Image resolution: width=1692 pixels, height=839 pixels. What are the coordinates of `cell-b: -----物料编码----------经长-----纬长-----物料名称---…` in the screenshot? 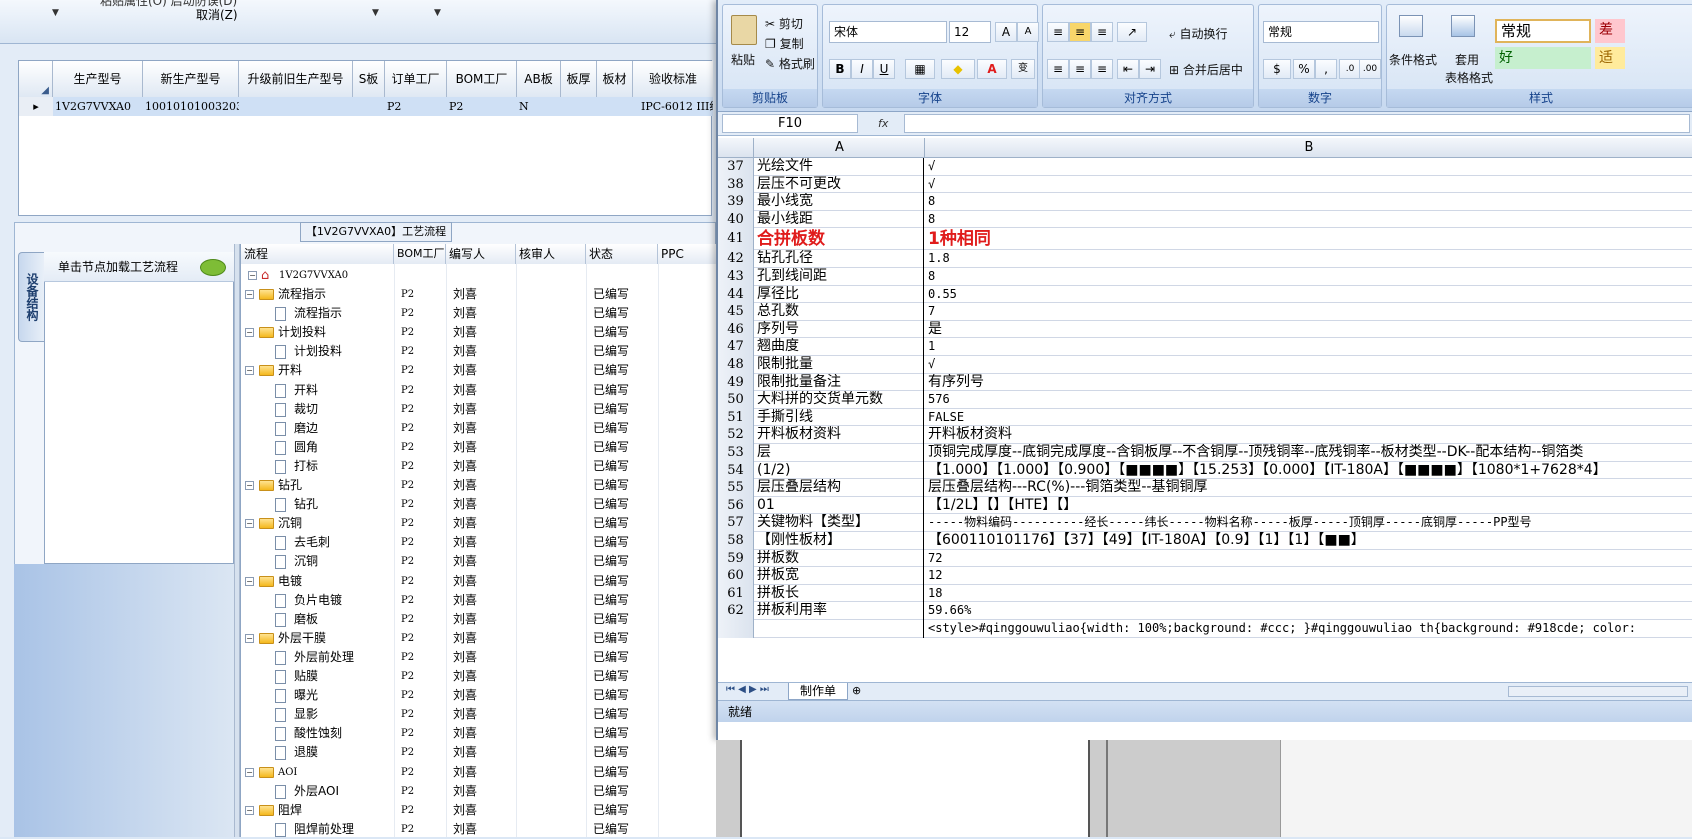 It's located at (1309, 523).